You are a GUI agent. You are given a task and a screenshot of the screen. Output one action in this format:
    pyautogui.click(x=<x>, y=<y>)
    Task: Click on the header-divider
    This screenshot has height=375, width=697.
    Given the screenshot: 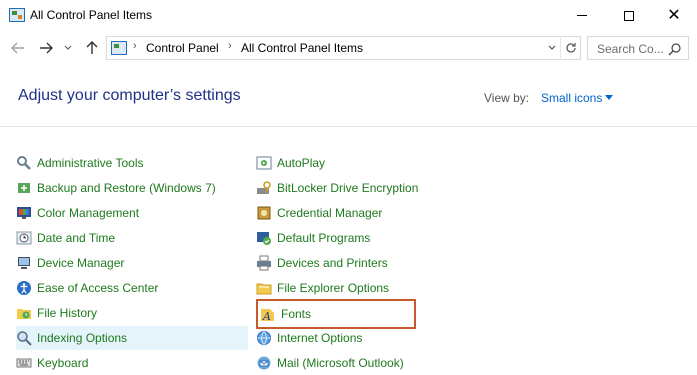 What is the action you would take?
    pyautogui.click(x=348, y=126)
    